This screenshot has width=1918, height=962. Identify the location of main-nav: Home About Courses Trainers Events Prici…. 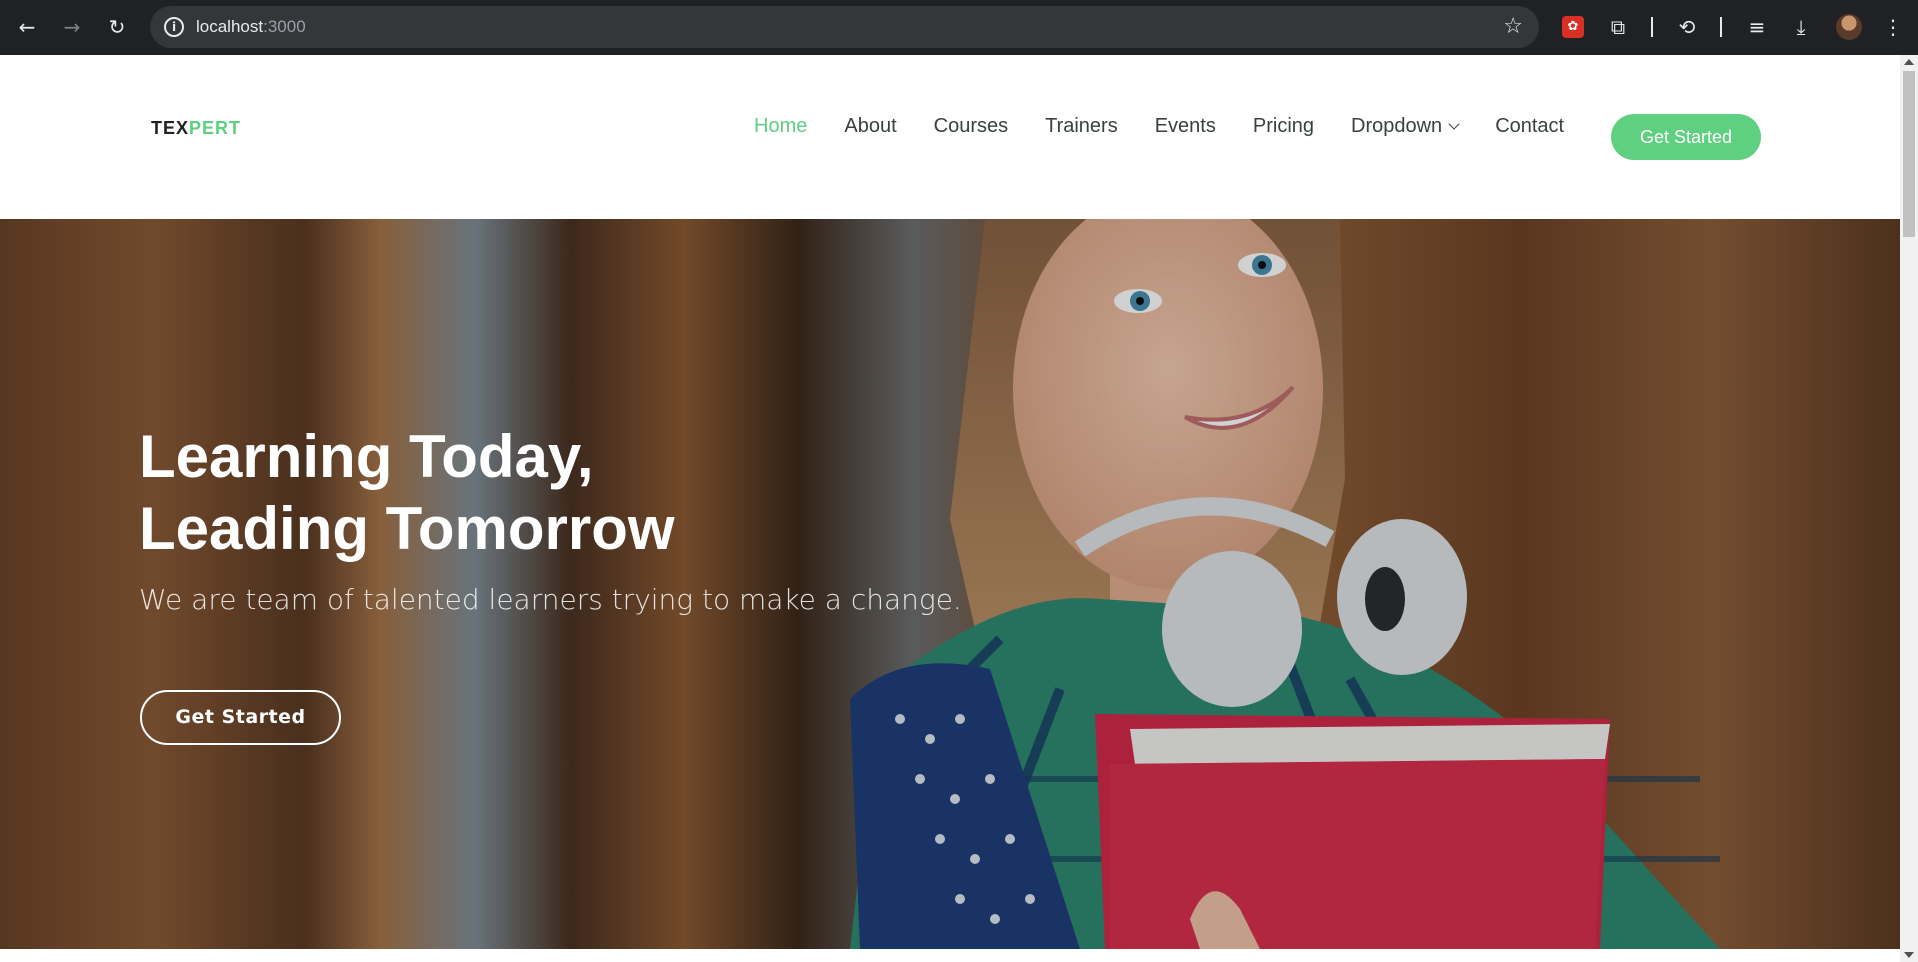
(1177, 126).